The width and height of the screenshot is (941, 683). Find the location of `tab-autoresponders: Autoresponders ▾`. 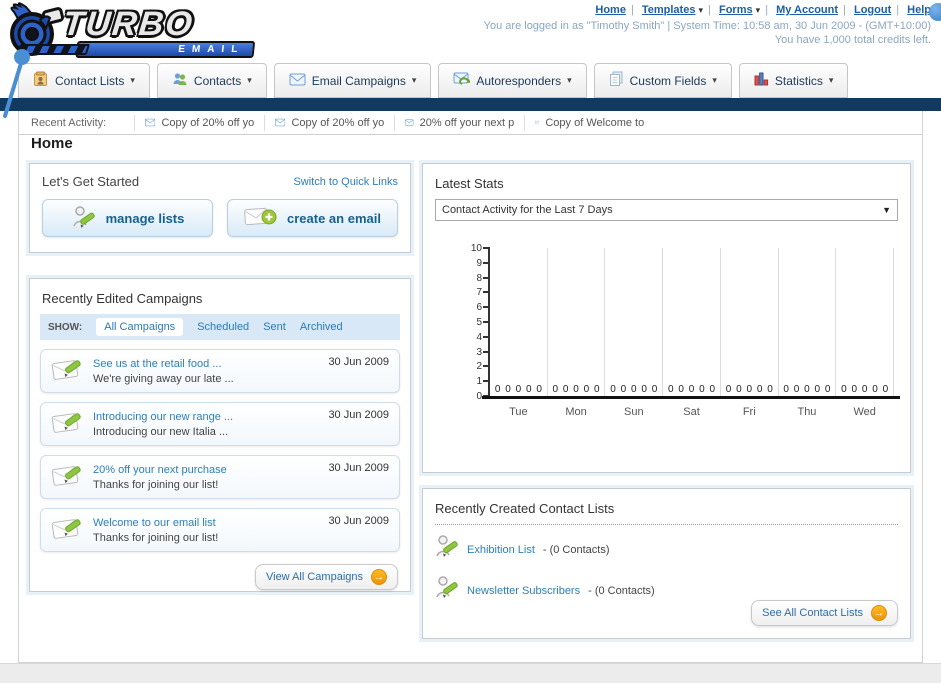

tab-autoresponders: Autoresponders ▾ is located at coordinates (512, 80).